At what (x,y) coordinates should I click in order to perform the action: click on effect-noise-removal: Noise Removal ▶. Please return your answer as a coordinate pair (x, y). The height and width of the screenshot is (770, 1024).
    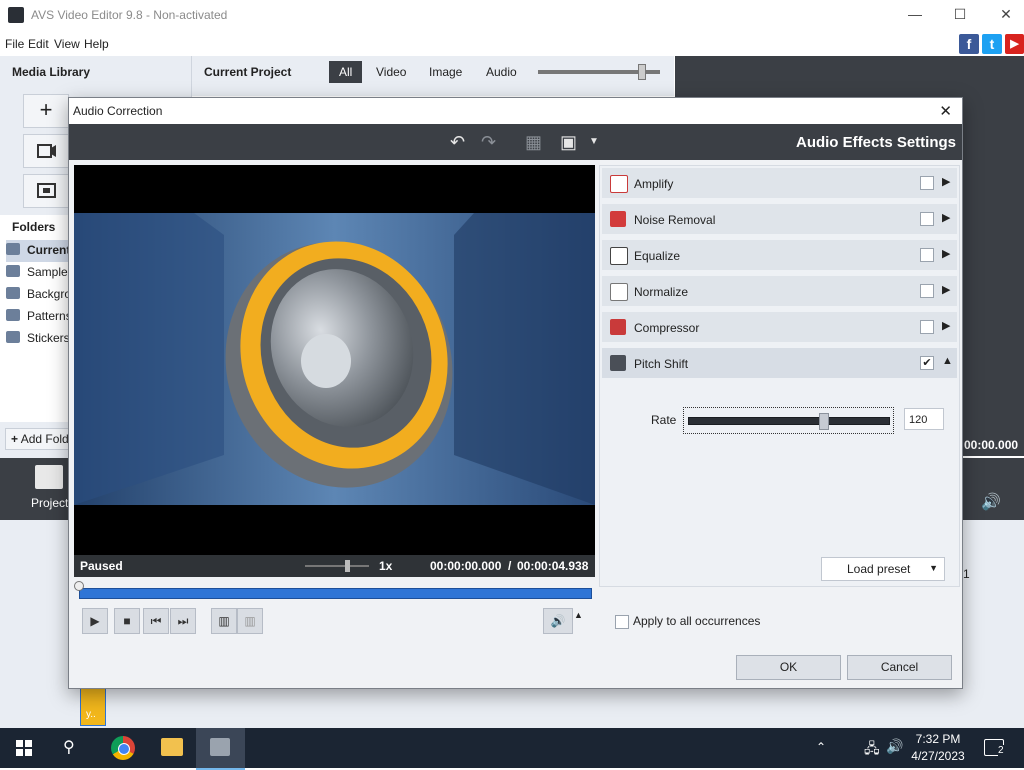
    Looking at the image, I should click on (779, 219).